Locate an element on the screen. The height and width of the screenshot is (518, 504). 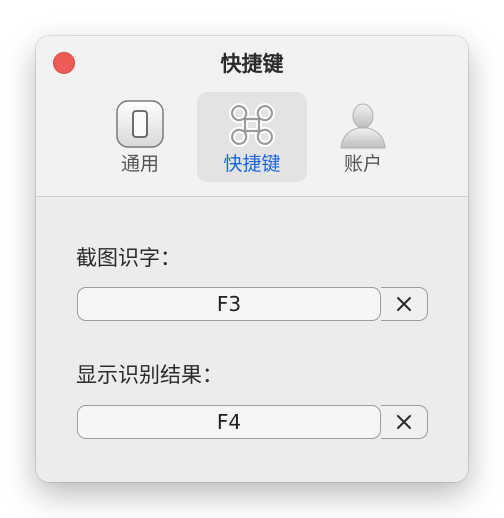
show-result-shortcut-field: F4 is located at coordinates (229, 422).